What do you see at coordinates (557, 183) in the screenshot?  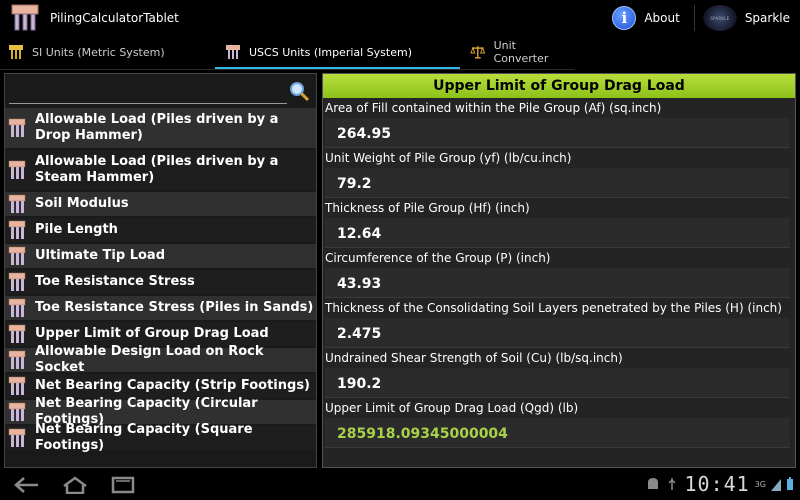 I see `field-input: 79.2` at bounding box center [557, 183].